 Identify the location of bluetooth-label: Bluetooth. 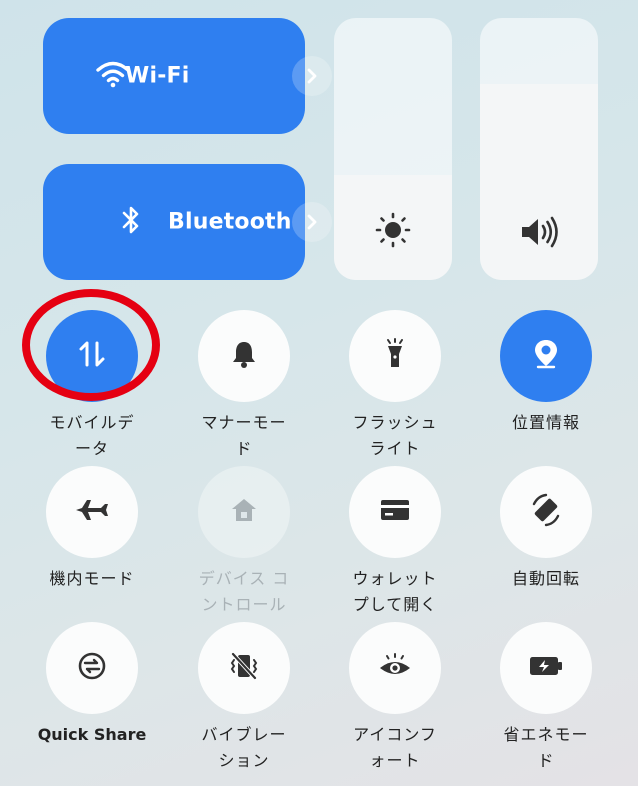
(230, 222).